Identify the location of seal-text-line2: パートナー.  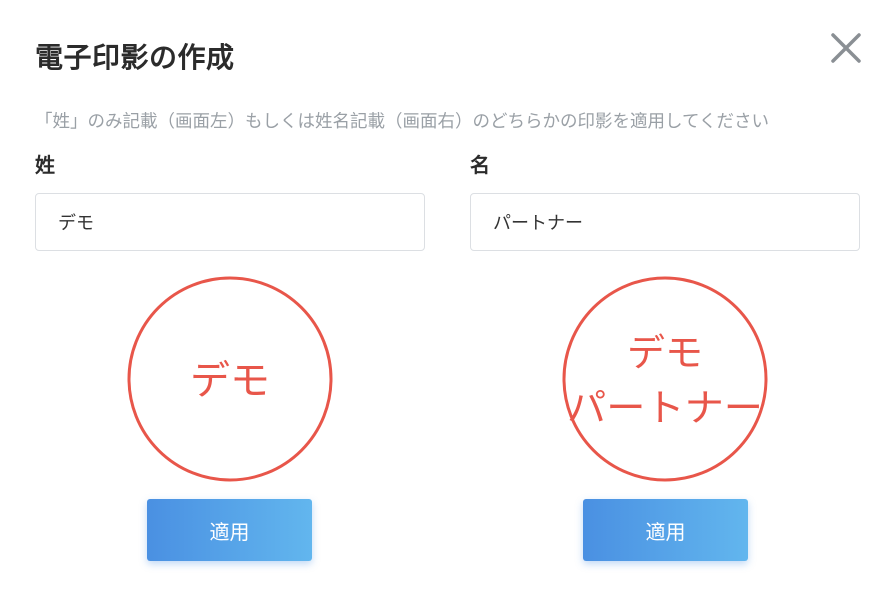
(665, 408).